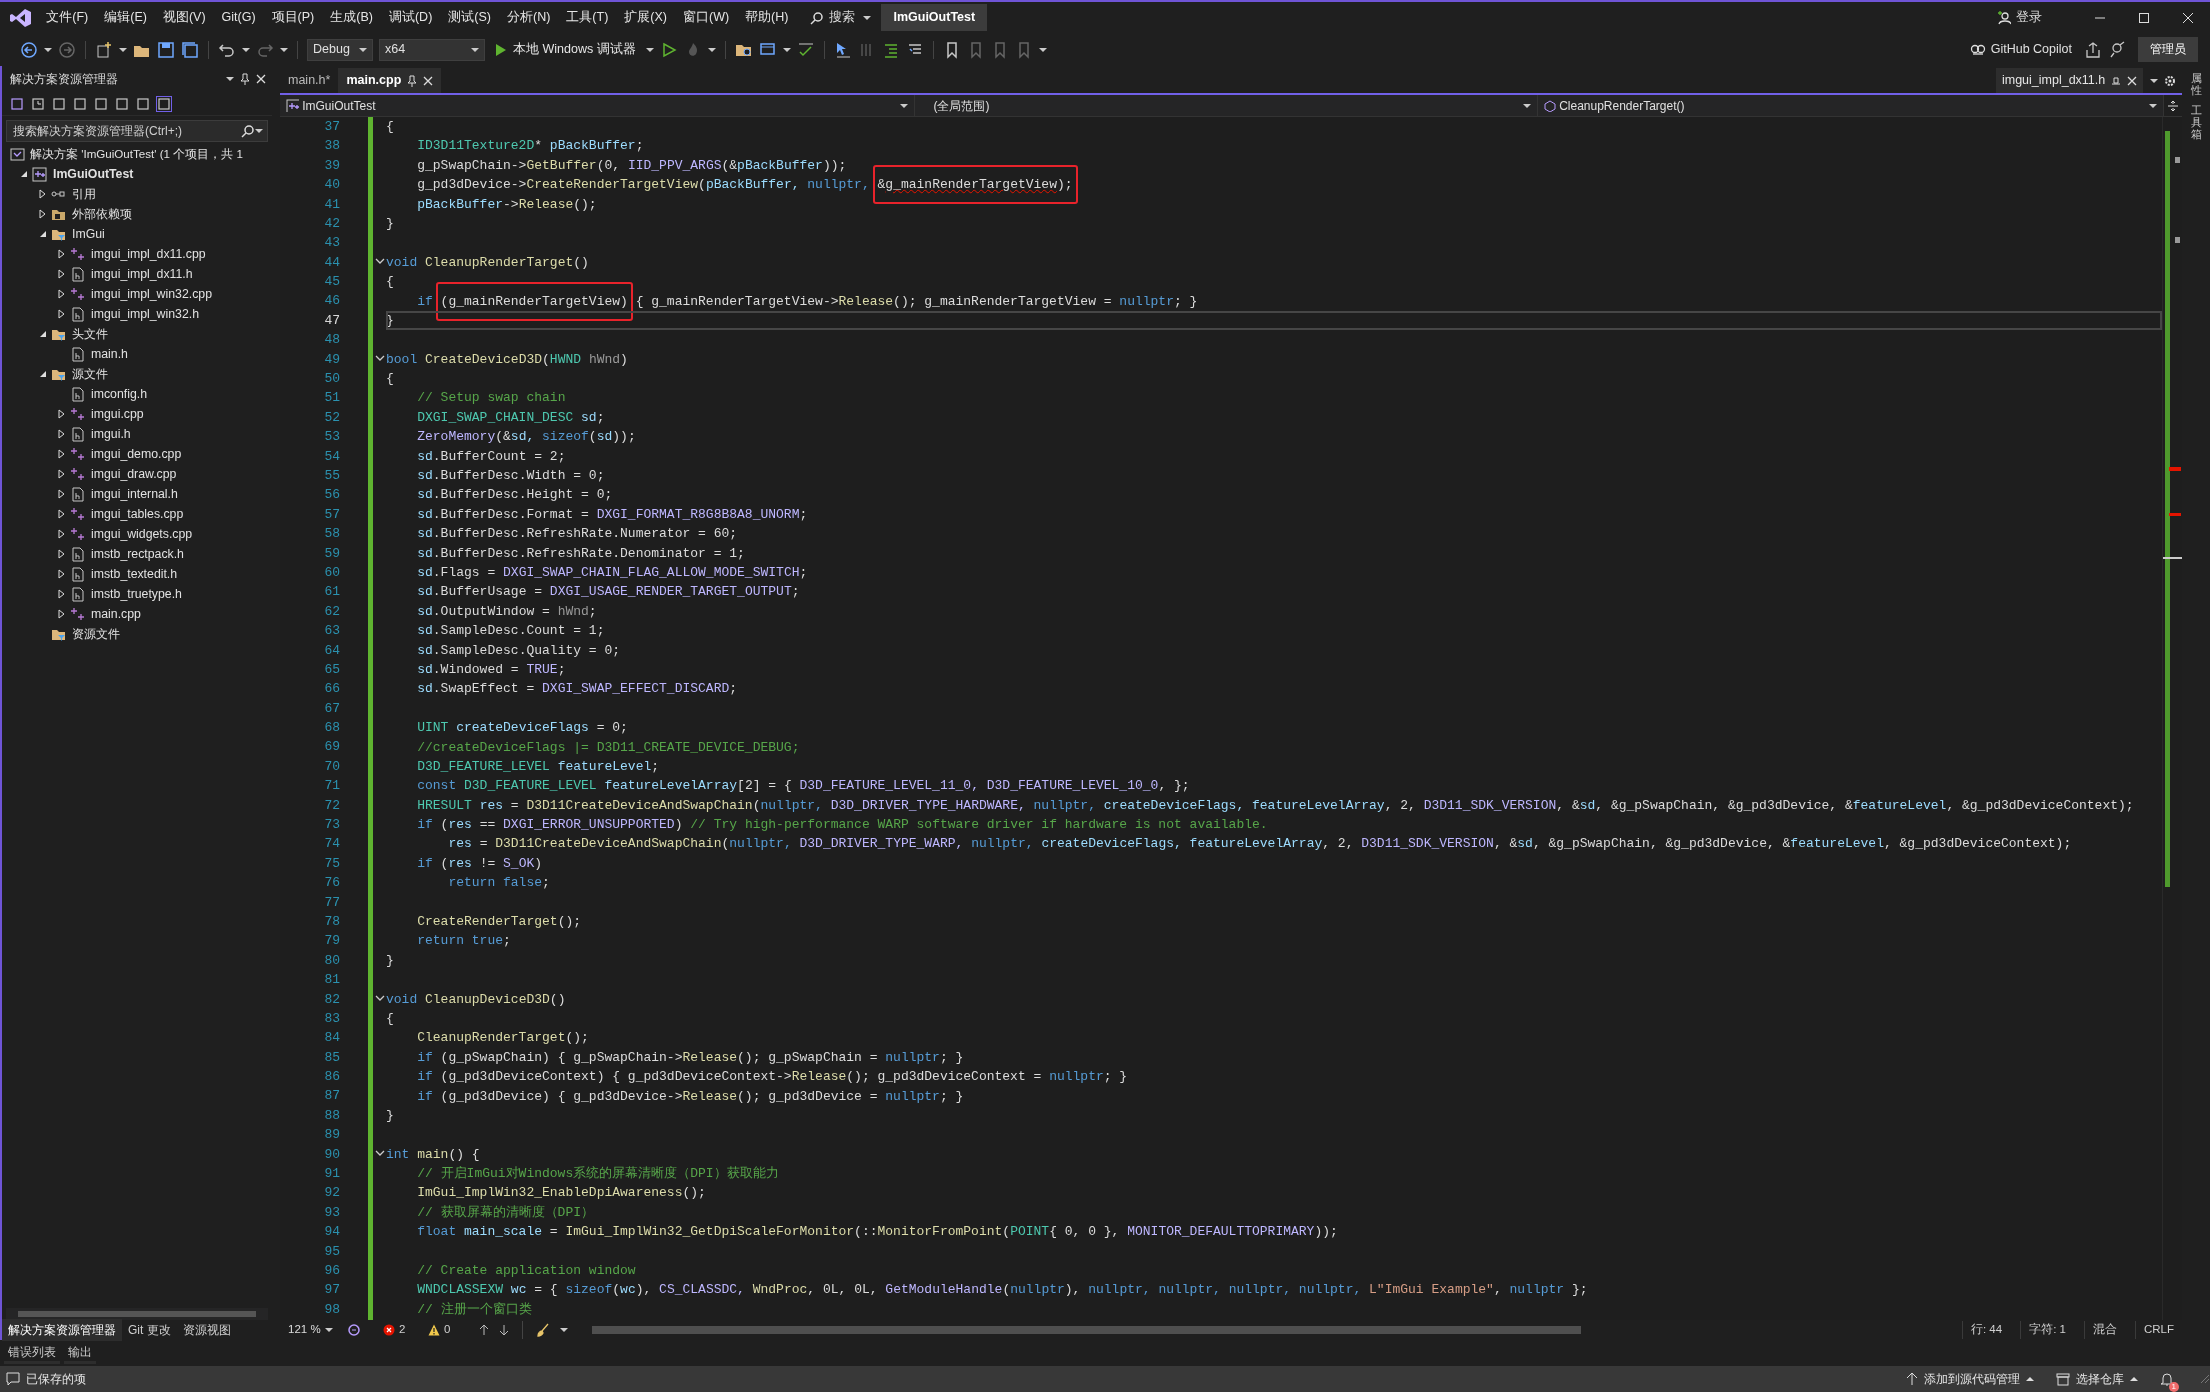 This screenshot has width=2210, height=1392. What do you see at coordinates (137, 131) in the screenshot?
I see `search-field: 搜索解决方案资源管理器(Ctrl+;)` at bounding box center [137, 131].